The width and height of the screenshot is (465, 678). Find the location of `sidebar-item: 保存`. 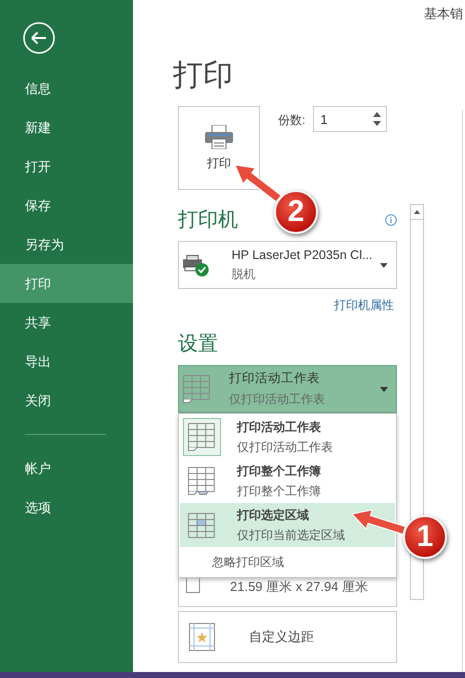

sidebar-item: 保存 is located at coordinates (66, 205).